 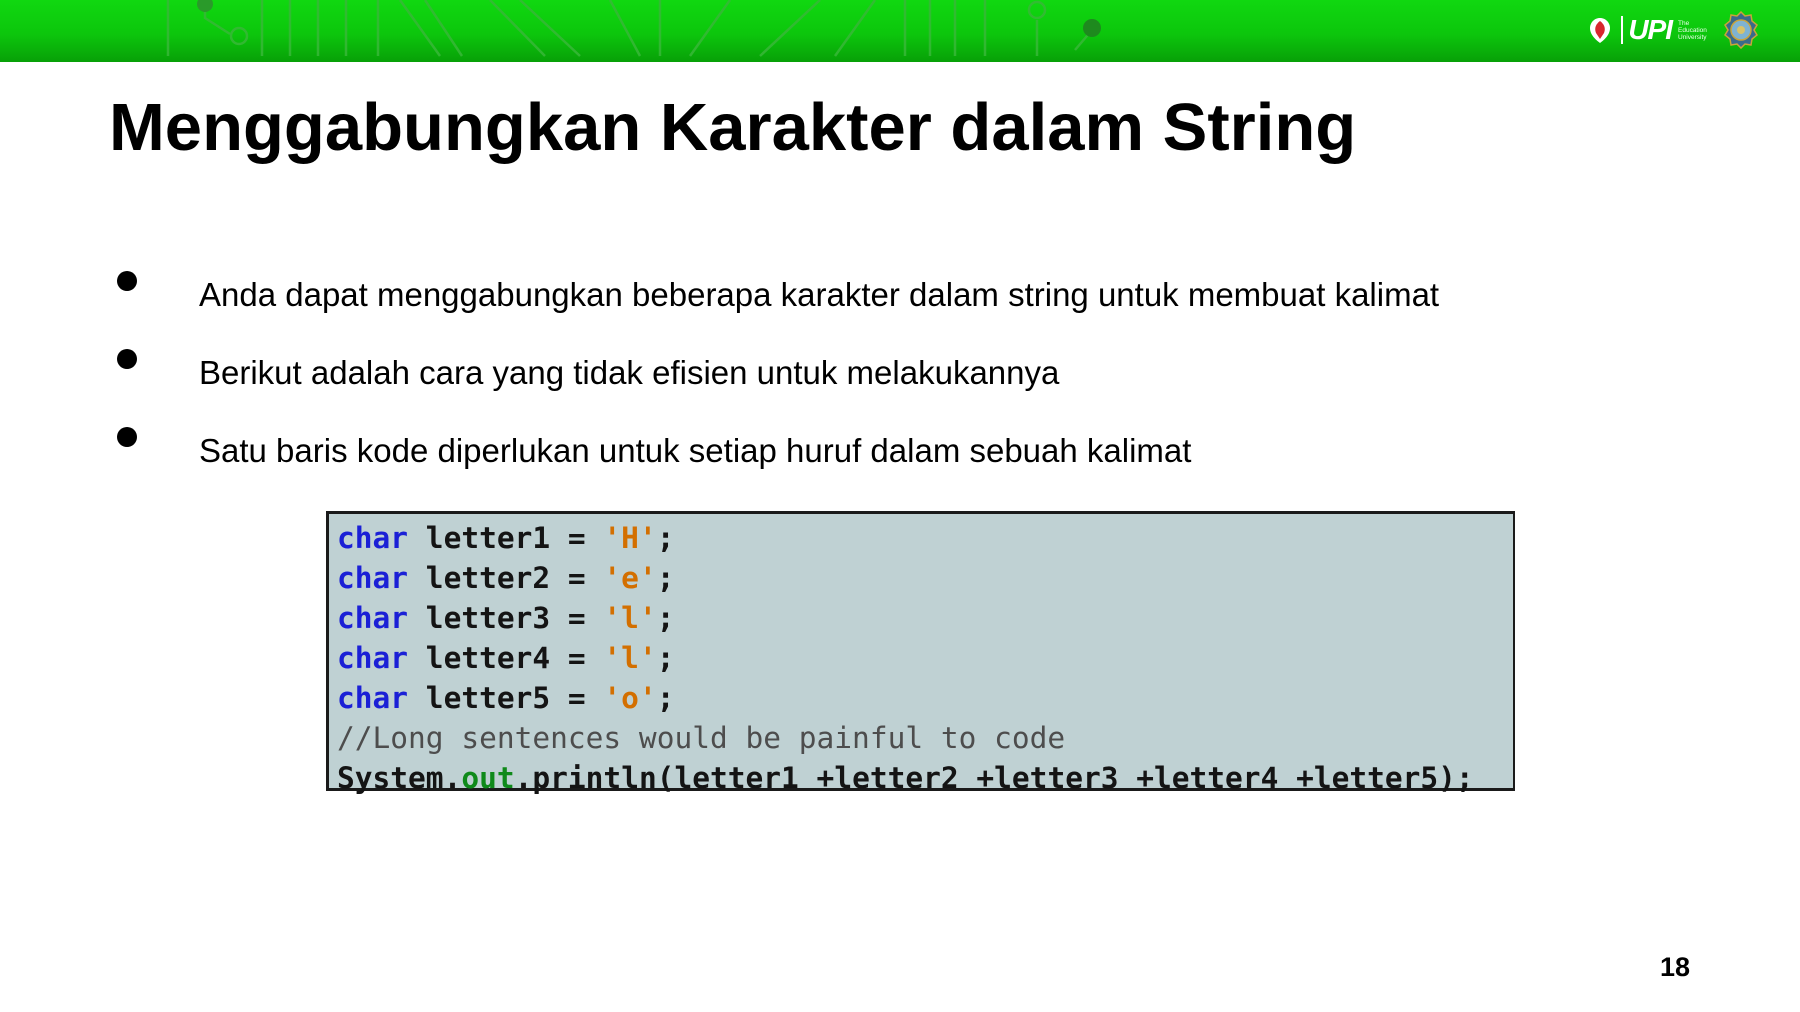 What do you see at coordinates (399, 778) in the screenshot?
I see `code-token: System.` at bounding box center [399, 778].